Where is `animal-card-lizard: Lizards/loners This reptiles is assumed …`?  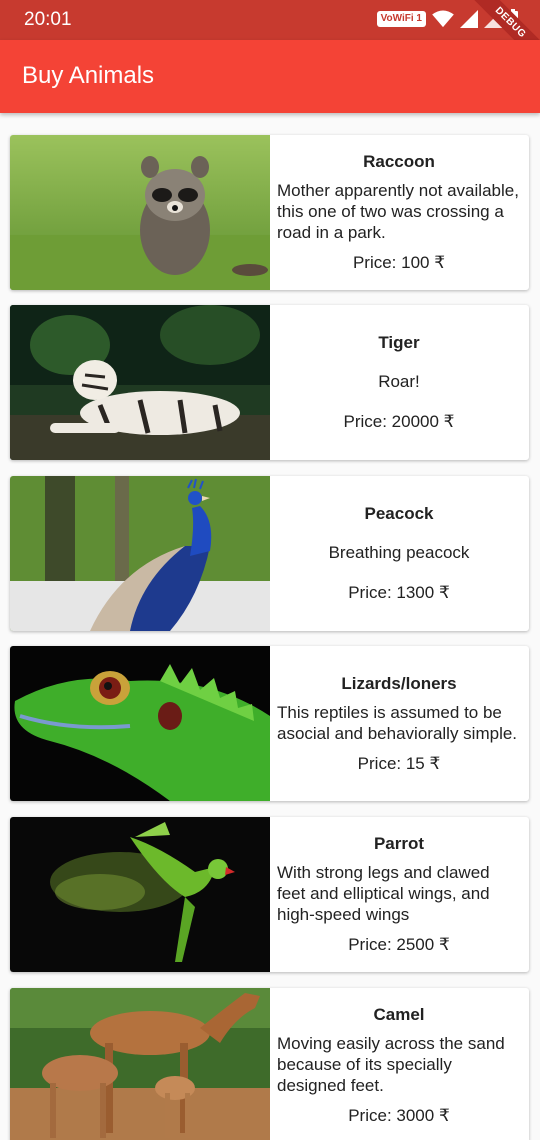
animal-card-lizard: Lizards/loners This reptiles is assumed … is located at coordinates (269, 723).